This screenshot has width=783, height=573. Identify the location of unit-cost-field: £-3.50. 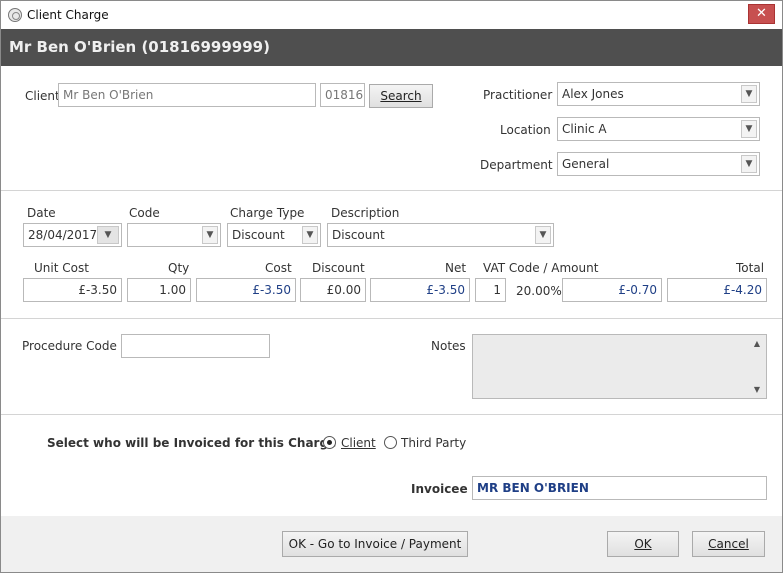
(72, 290).